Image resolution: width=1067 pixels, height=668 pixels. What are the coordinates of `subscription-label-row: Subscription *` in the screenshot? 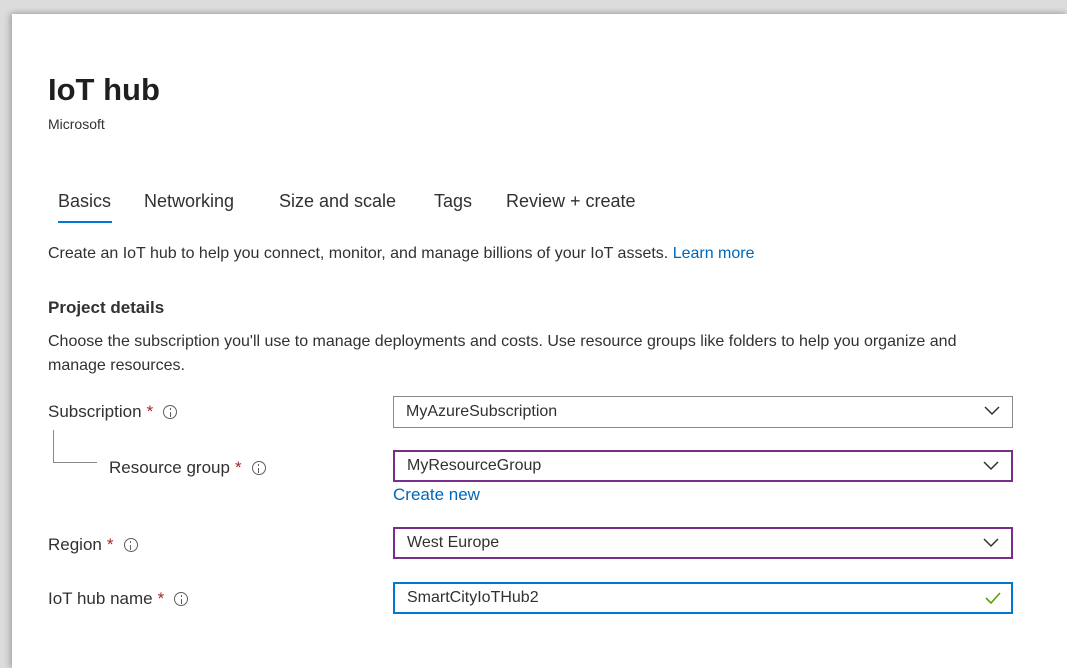 It's located at (113, 412).